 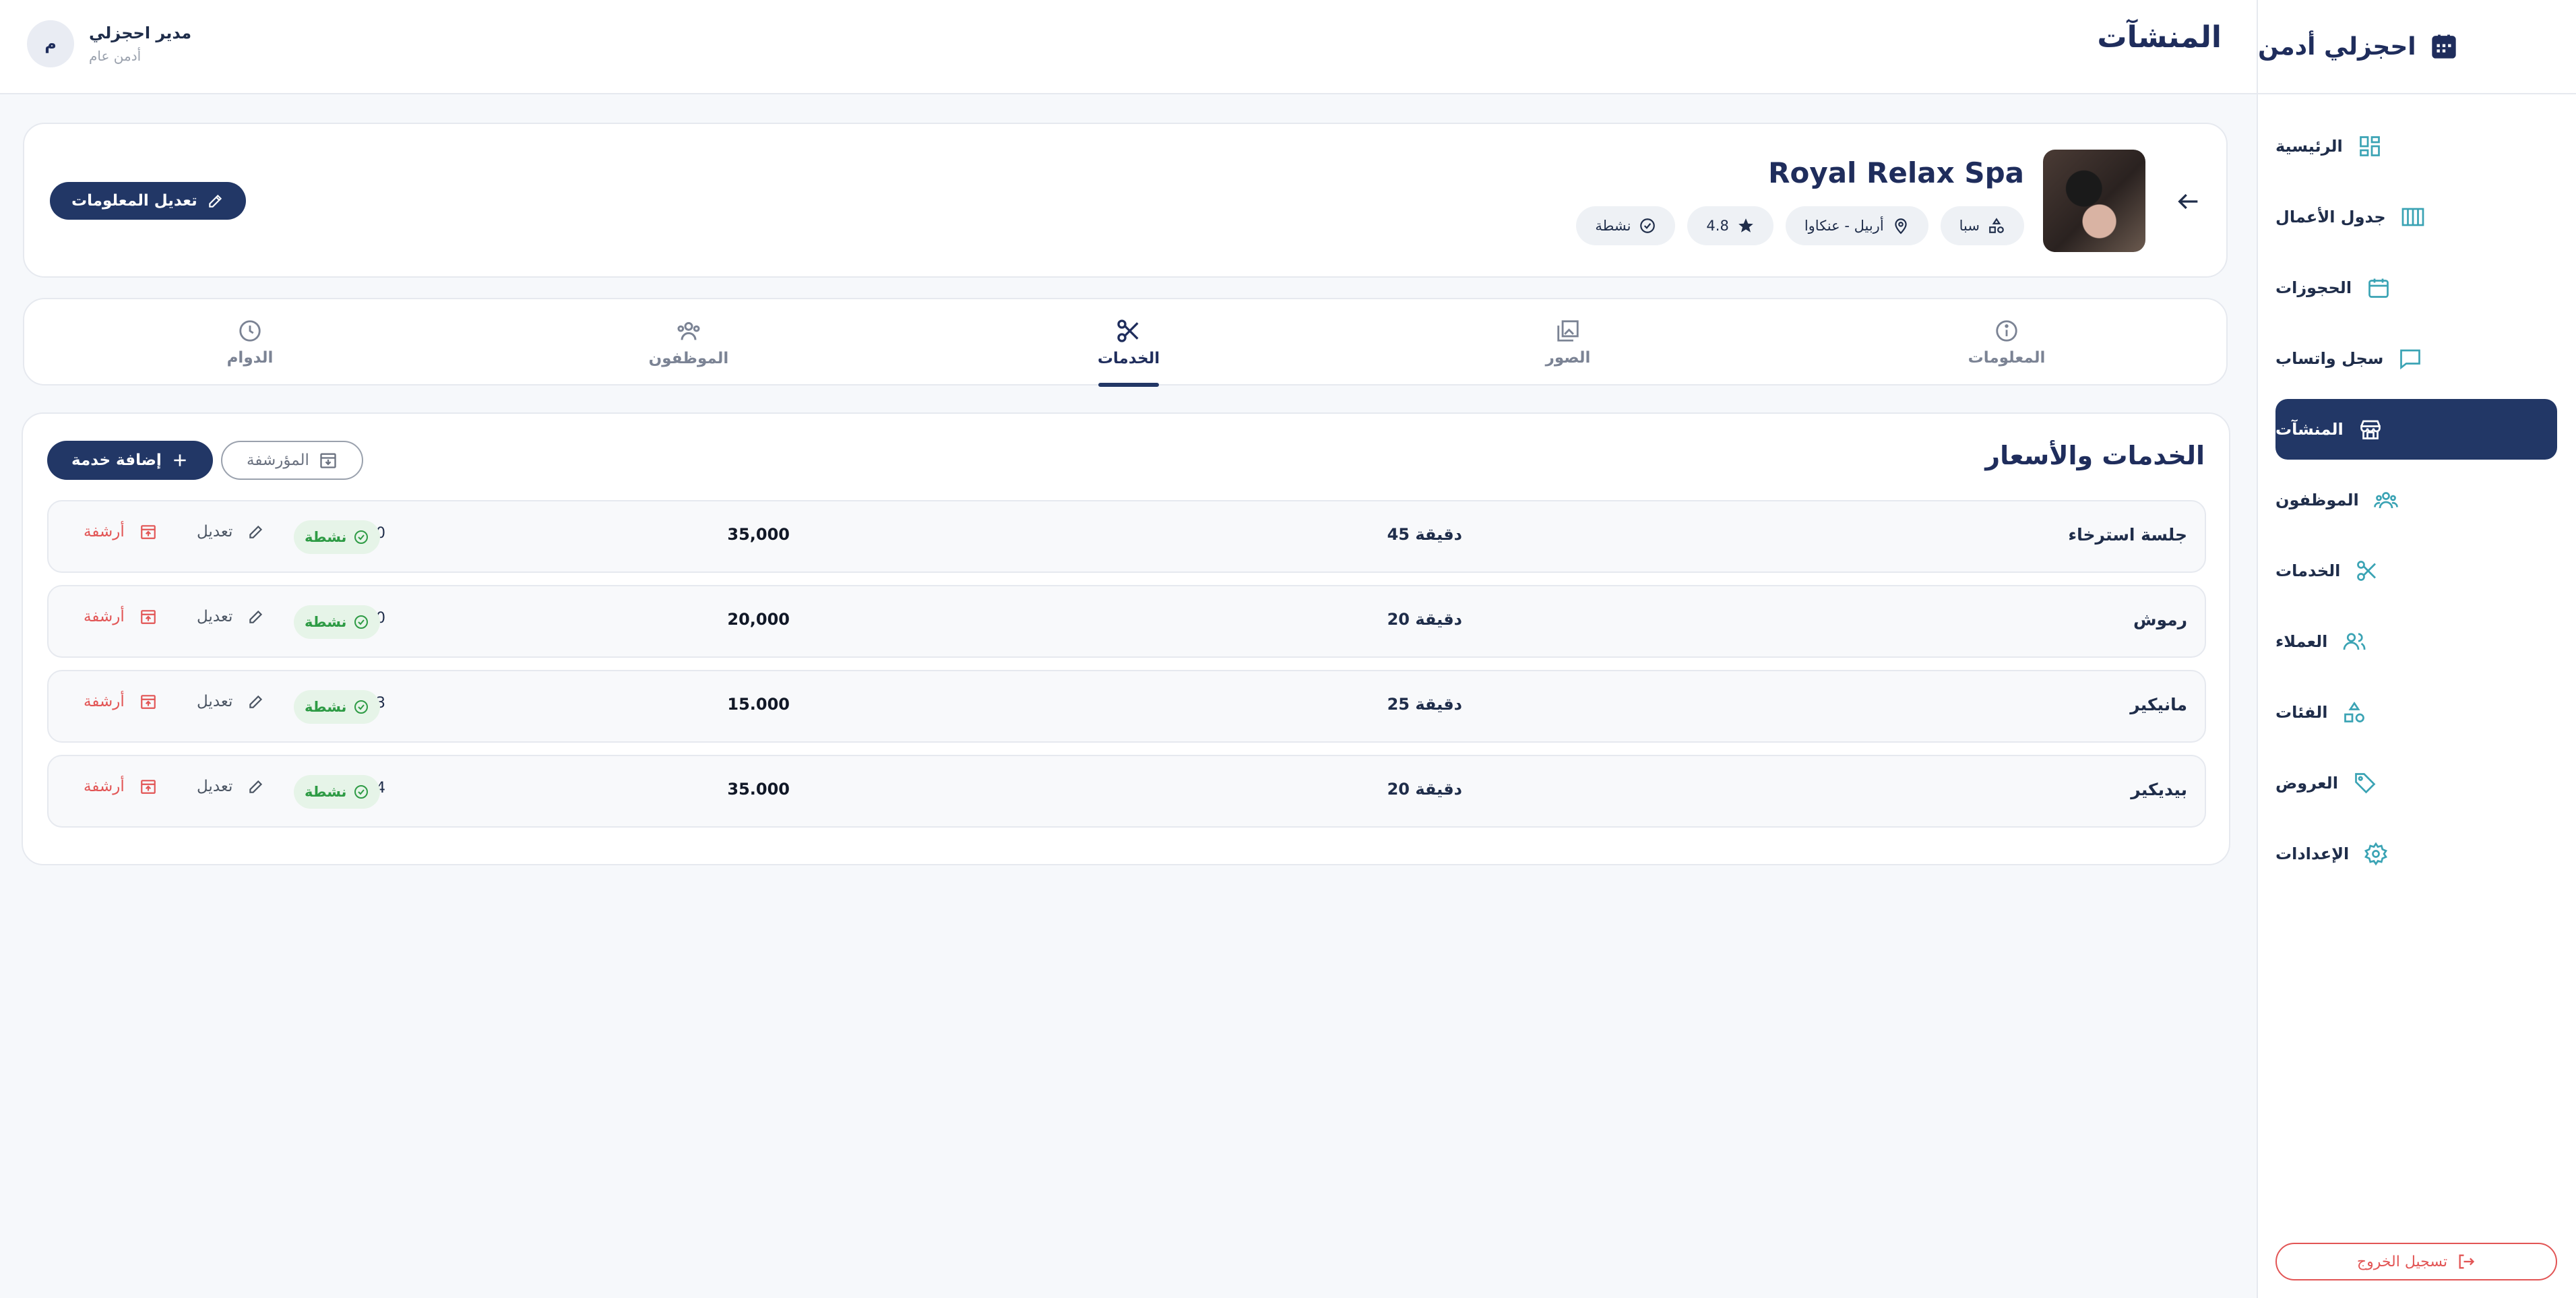 What do you see at coordinates (2006, 342) in the screenshot?
I see `tab-info: المعلومات` at bounding box center [2006, 342].